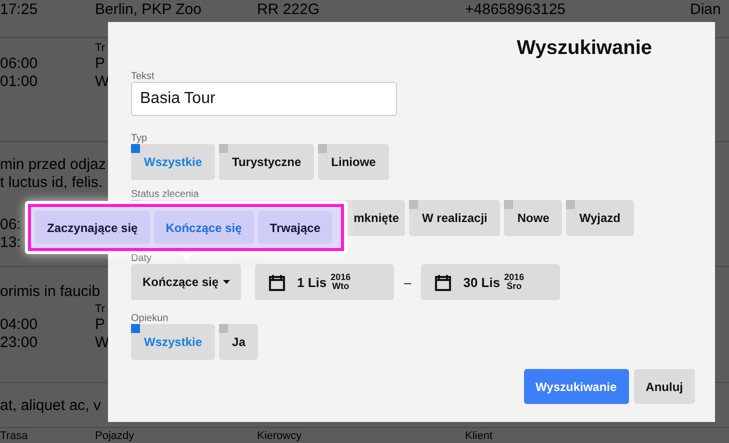 This screenshot has width=729, height=443. I want to click on weekday-text: Śro, so click(514, 286).